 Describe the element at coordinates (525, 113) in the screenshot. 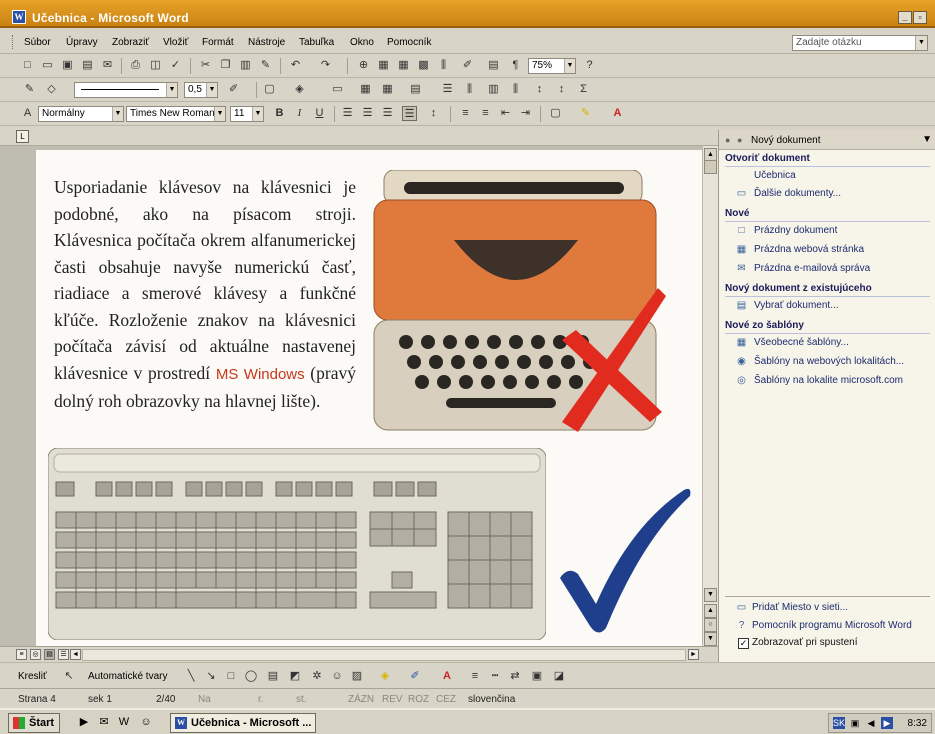

I see `increase-indent-icon: ⇥` at that location.